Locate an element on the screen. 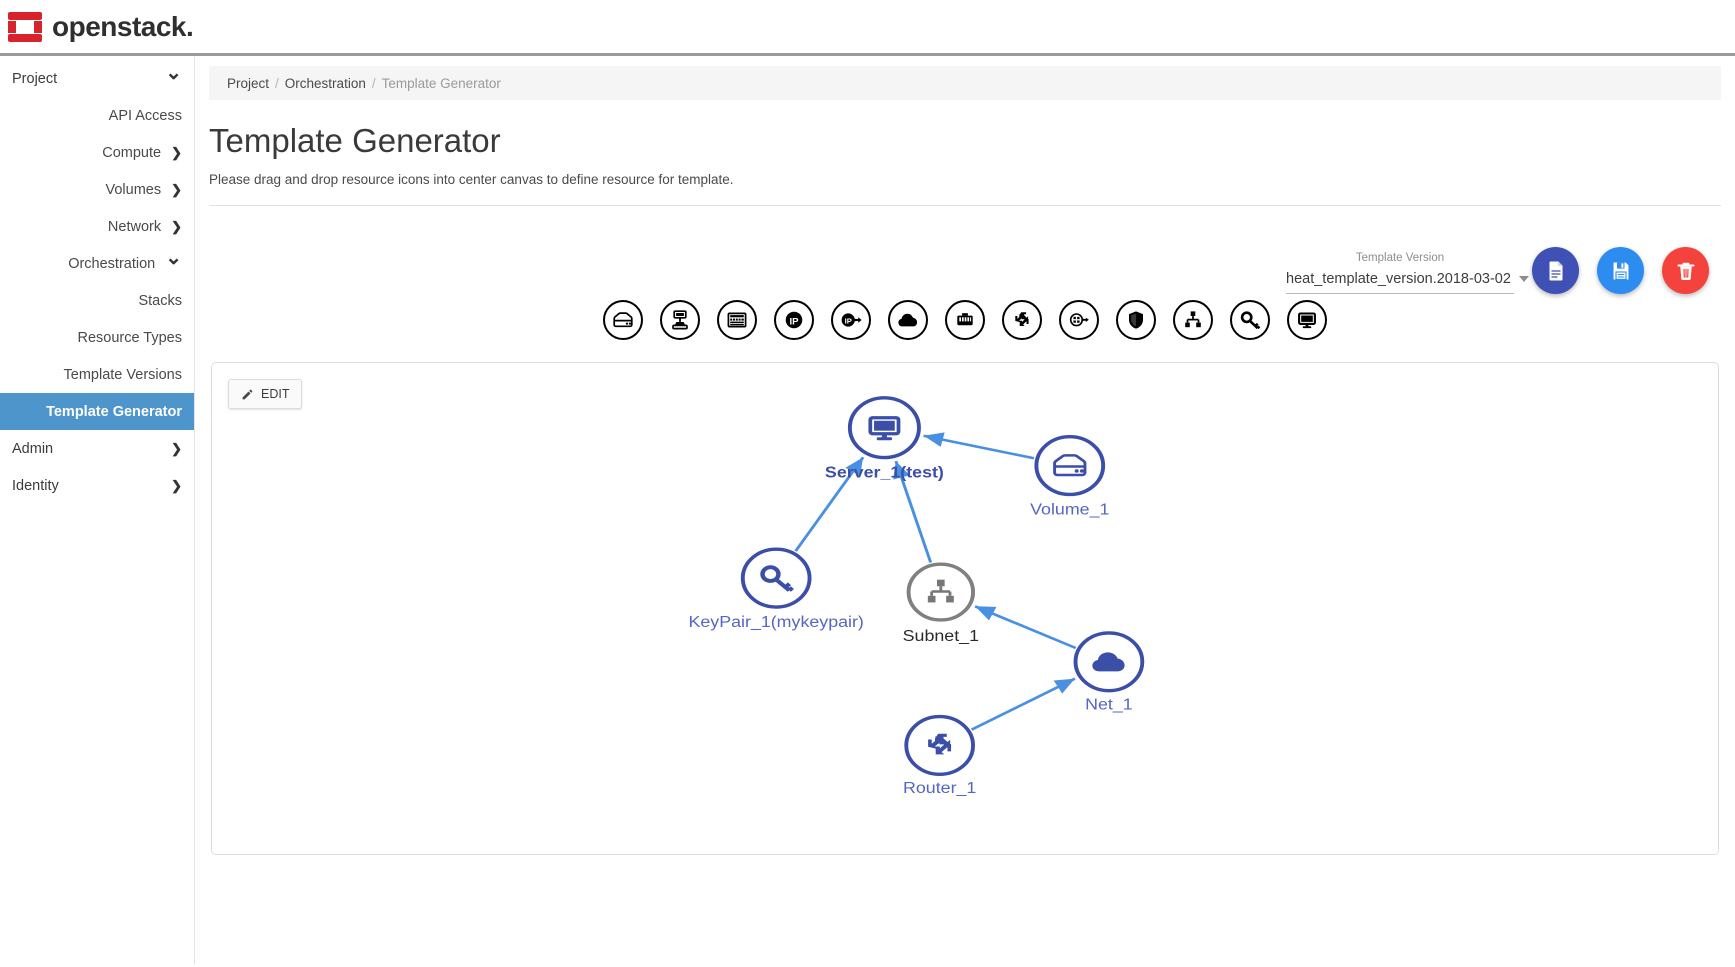  node-label: Volume_1 is located at coordinates (1069, 510).